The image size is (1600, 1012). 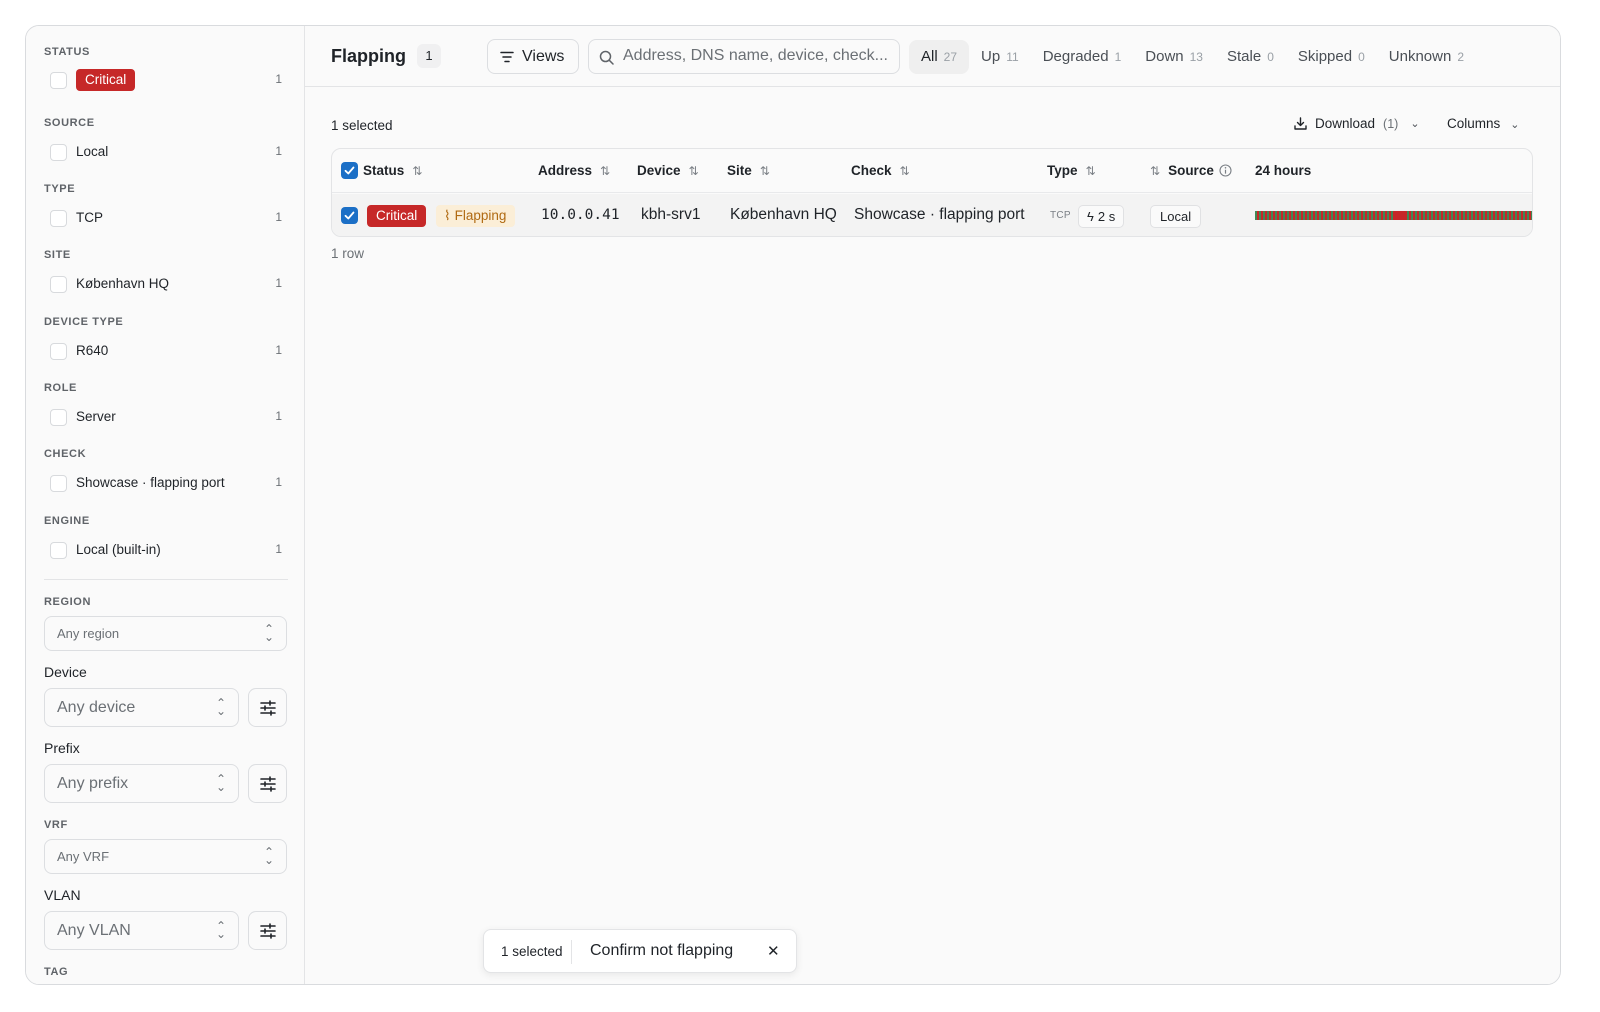 I want to click on column-header-source: ⇅ Source, so click(x=1191, y=170).